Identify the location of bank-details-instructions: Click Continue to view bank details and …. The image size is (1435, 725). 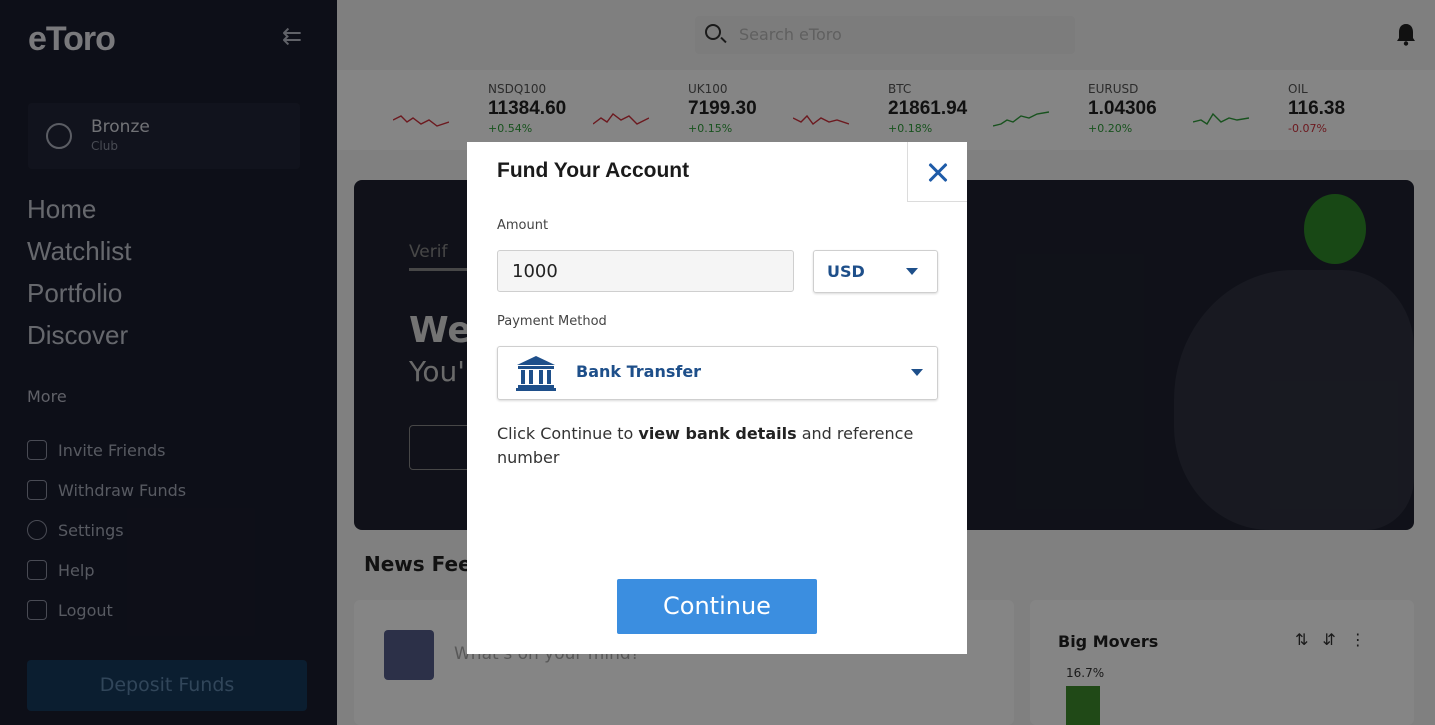
(707, 446).